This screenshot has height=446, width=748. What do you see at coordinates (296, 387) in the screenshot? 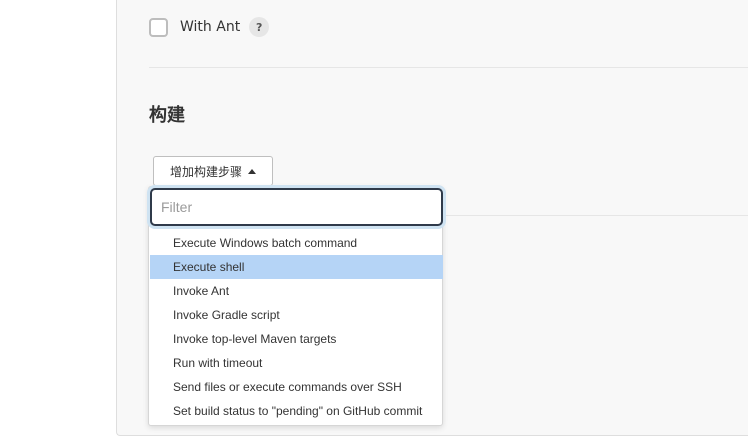
I see `menu-item-send-files-ssh: Send files or execute commands over SSH` at bounding box center [296, 387].